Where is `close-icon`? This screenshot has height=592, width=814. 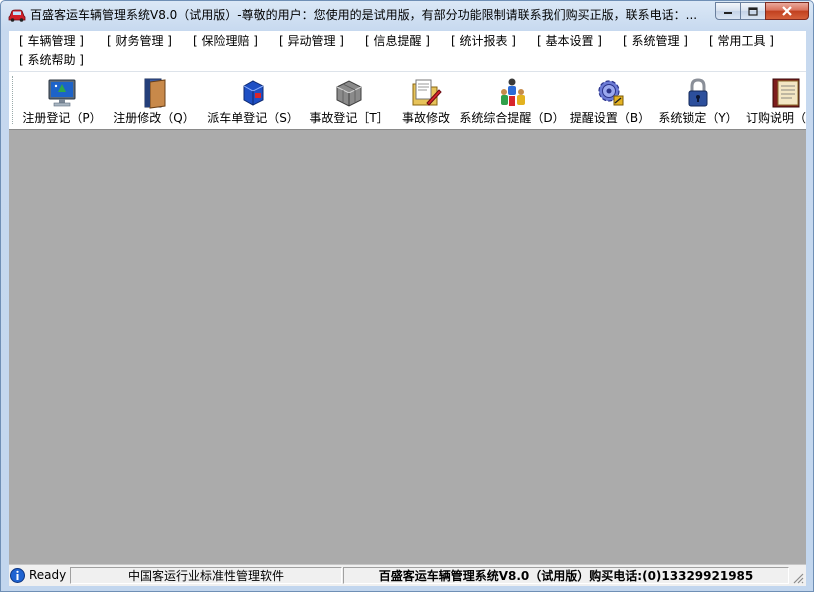
close-icon is located at coordinates (787, 11).